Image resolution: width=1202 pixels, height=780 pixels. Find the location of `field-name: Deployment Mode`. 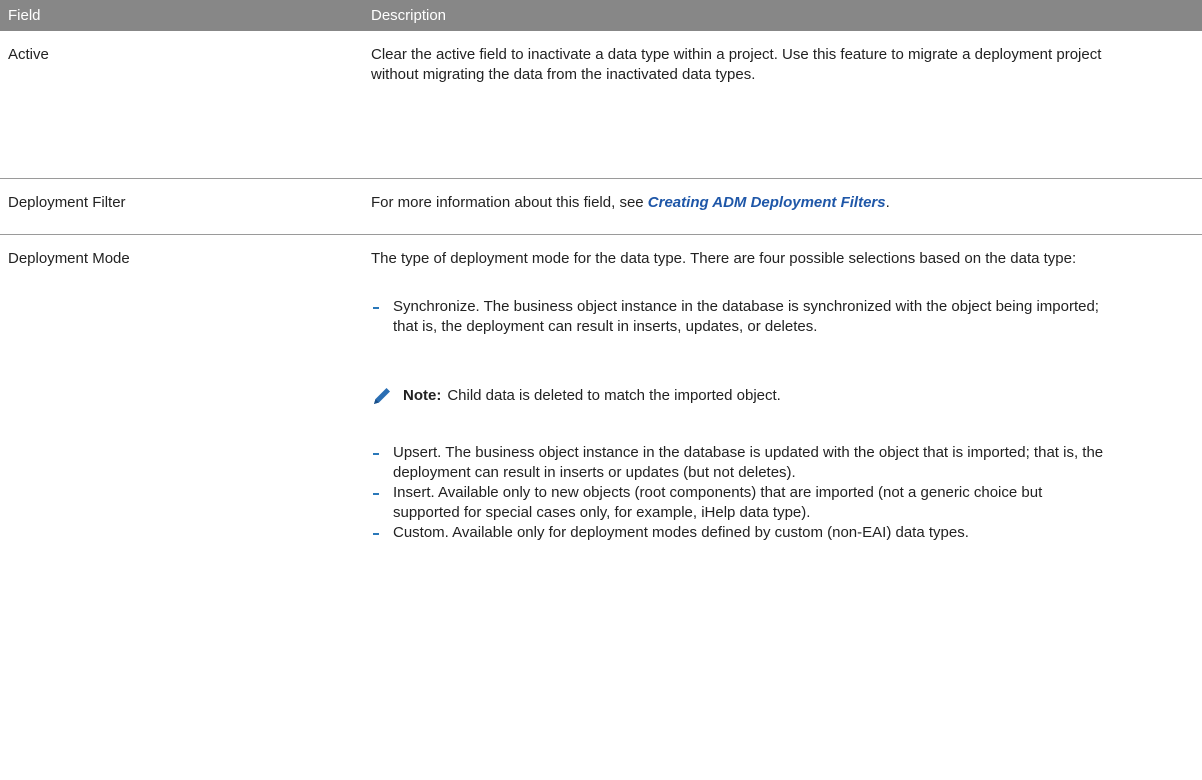

field-name: Deployment Mode is located at coordinates (69, 258).